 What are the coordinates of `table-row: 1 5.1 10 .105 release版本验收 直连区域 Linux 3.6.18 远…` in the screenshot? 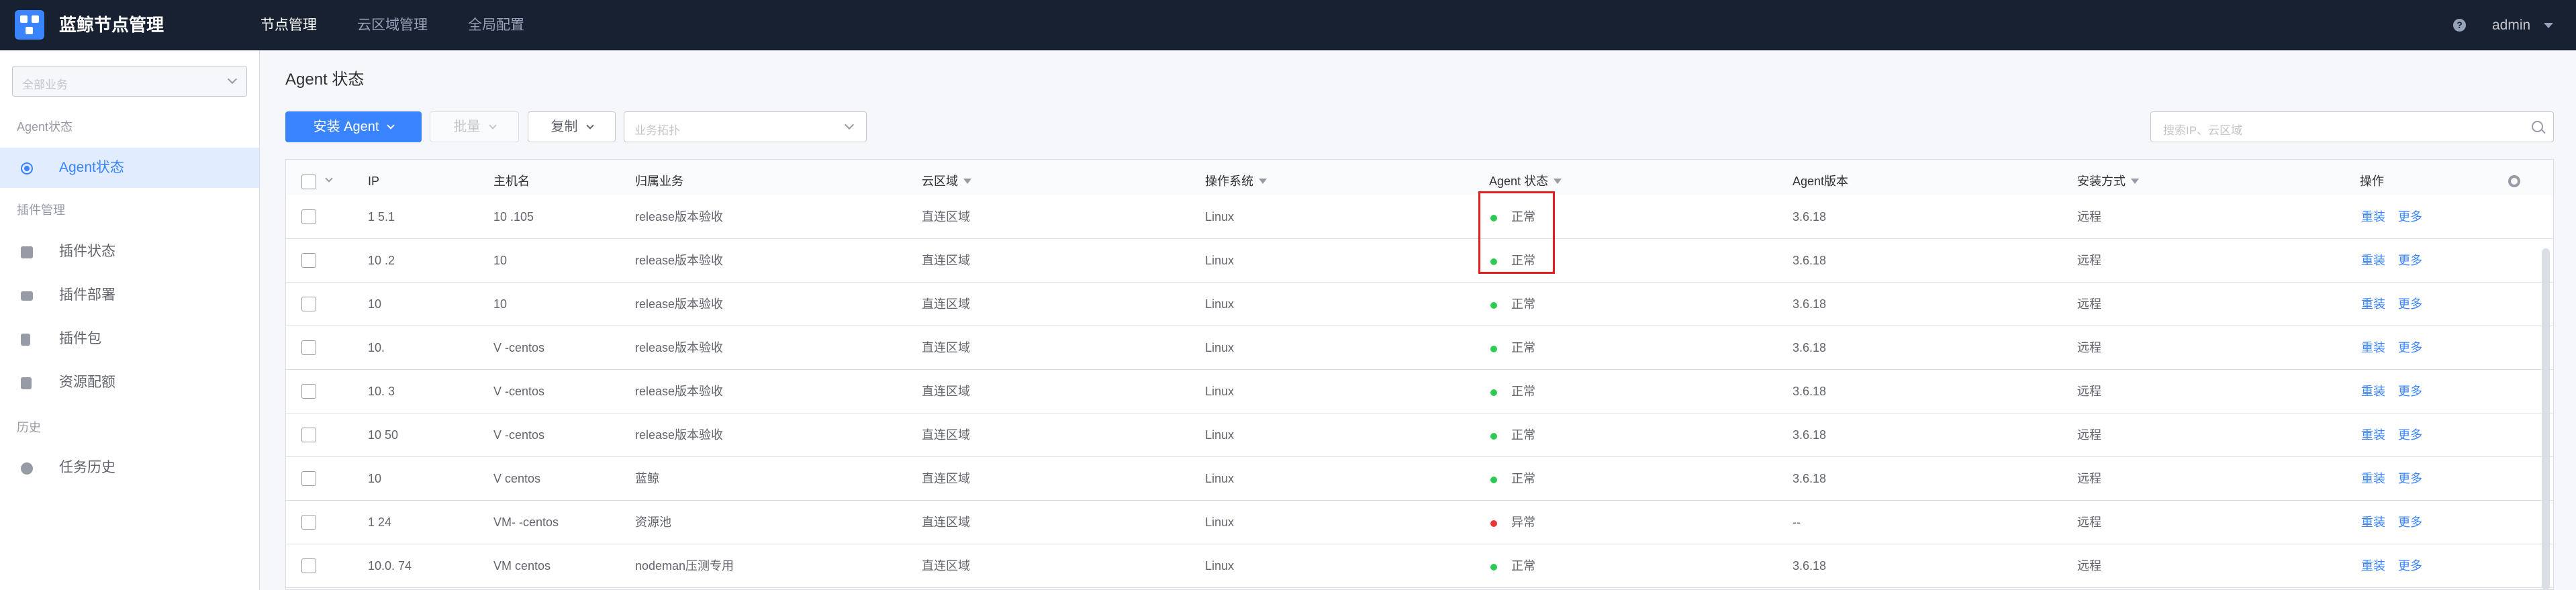 It's located at (1419, 217).